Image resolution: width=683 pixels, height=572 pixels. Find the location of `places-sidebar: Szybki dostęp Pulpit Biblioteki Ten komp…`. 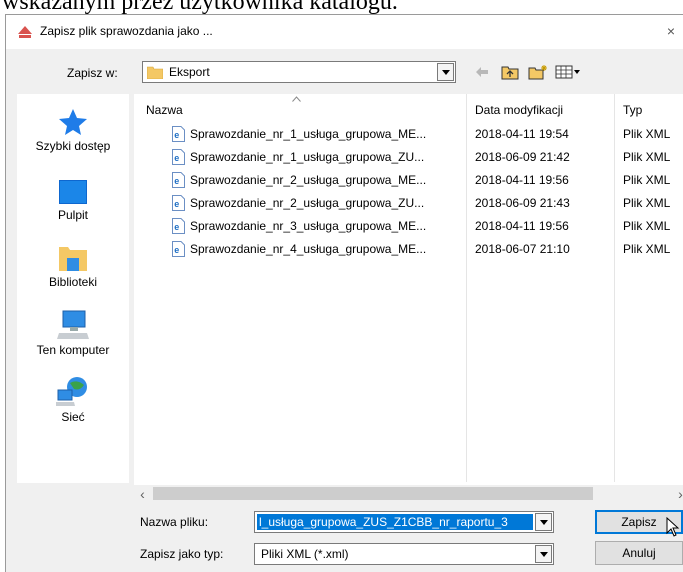

places-sidebar: Szybki dostęp Pulpit Biblioteki Ten komp… is located at coordinates (73, 288).